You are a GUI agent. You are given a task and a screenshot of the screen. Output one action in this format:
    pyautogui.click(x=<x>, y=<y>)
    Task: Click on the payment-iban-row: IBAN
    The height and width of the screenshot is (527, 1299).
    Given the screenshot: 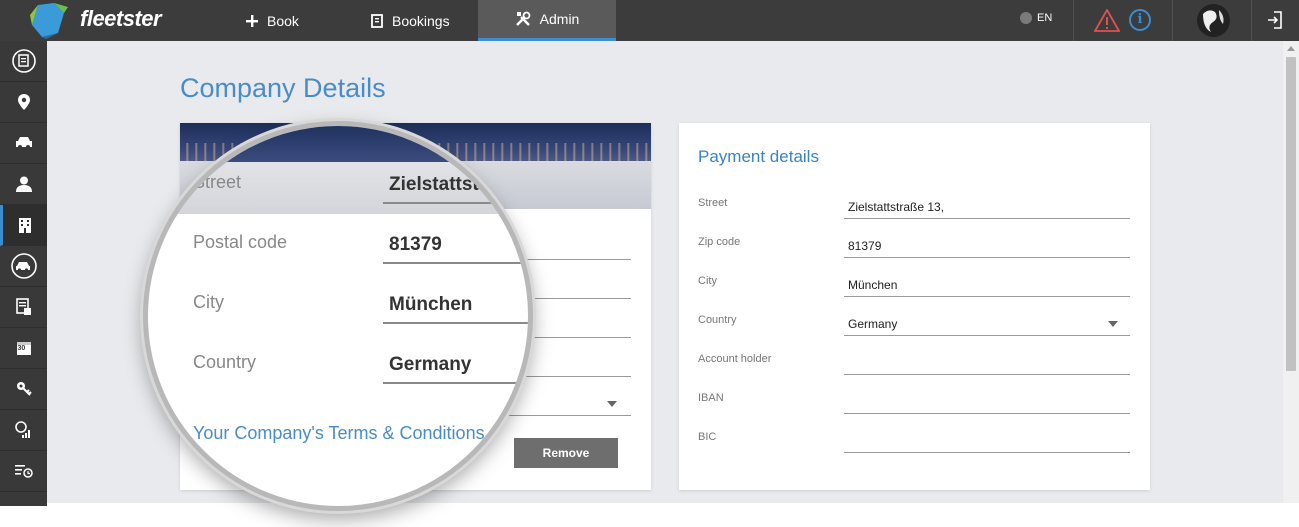 What is the action you would take?
    pyautogui.click(x=914, y=399)
    